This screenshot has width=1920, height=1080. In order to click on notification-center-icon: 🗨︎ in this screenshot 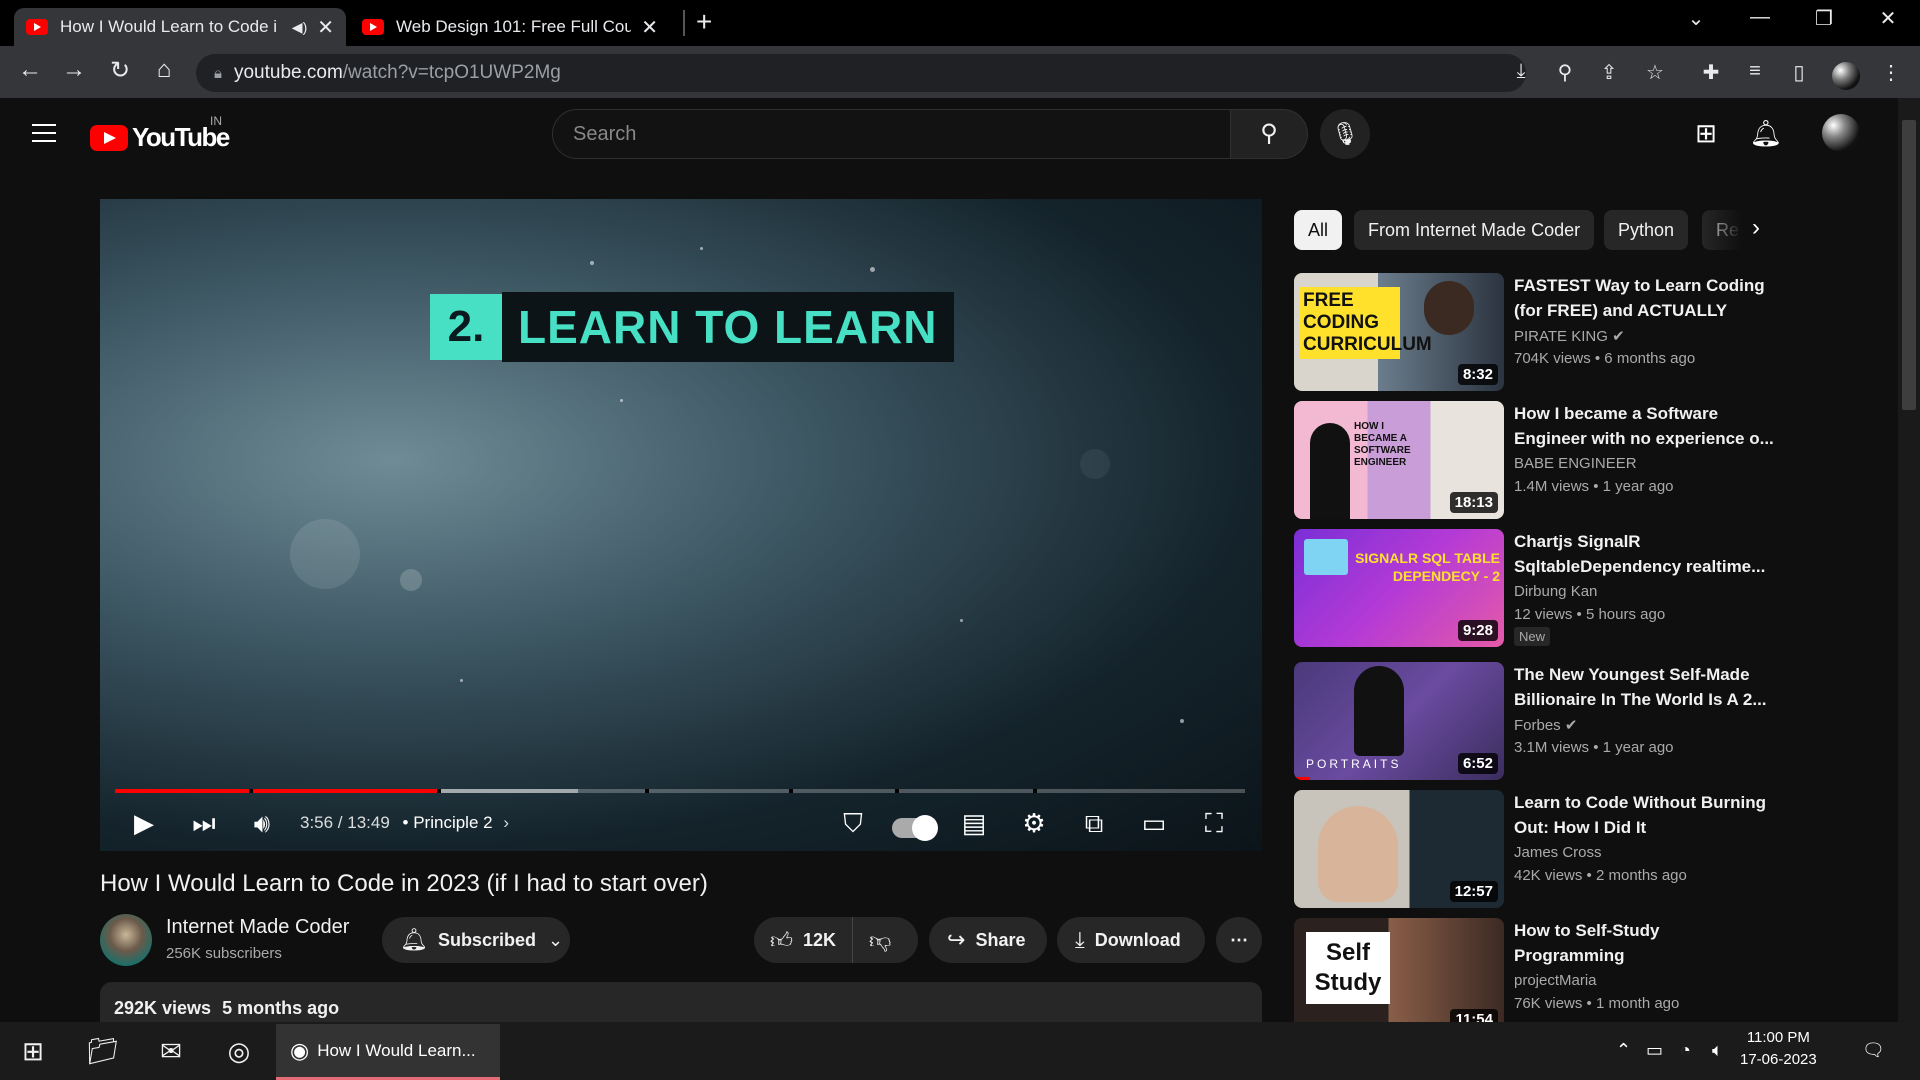, I will do `click(1873, 1050)`.